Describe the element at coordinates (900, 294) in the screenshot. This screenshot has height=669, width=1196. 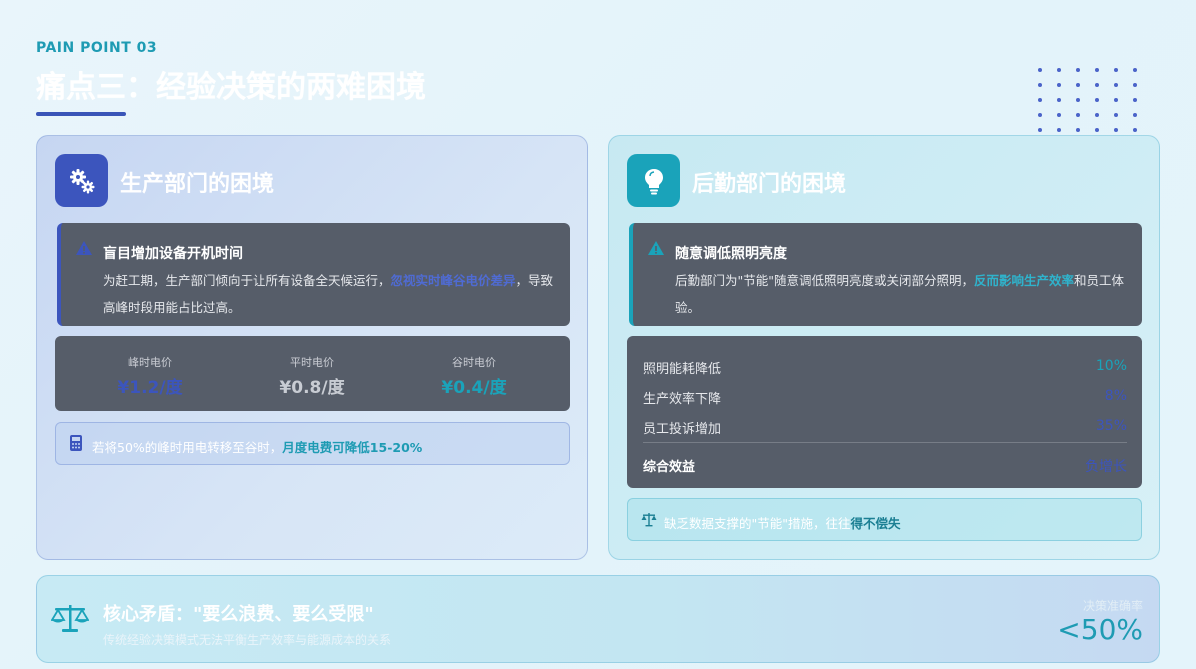
I see `logistics-issue-text: 后勤部门为"节能"随意调低照明亮度或关闭部分照明，反而影响生产效率和员工体验。` at that location.